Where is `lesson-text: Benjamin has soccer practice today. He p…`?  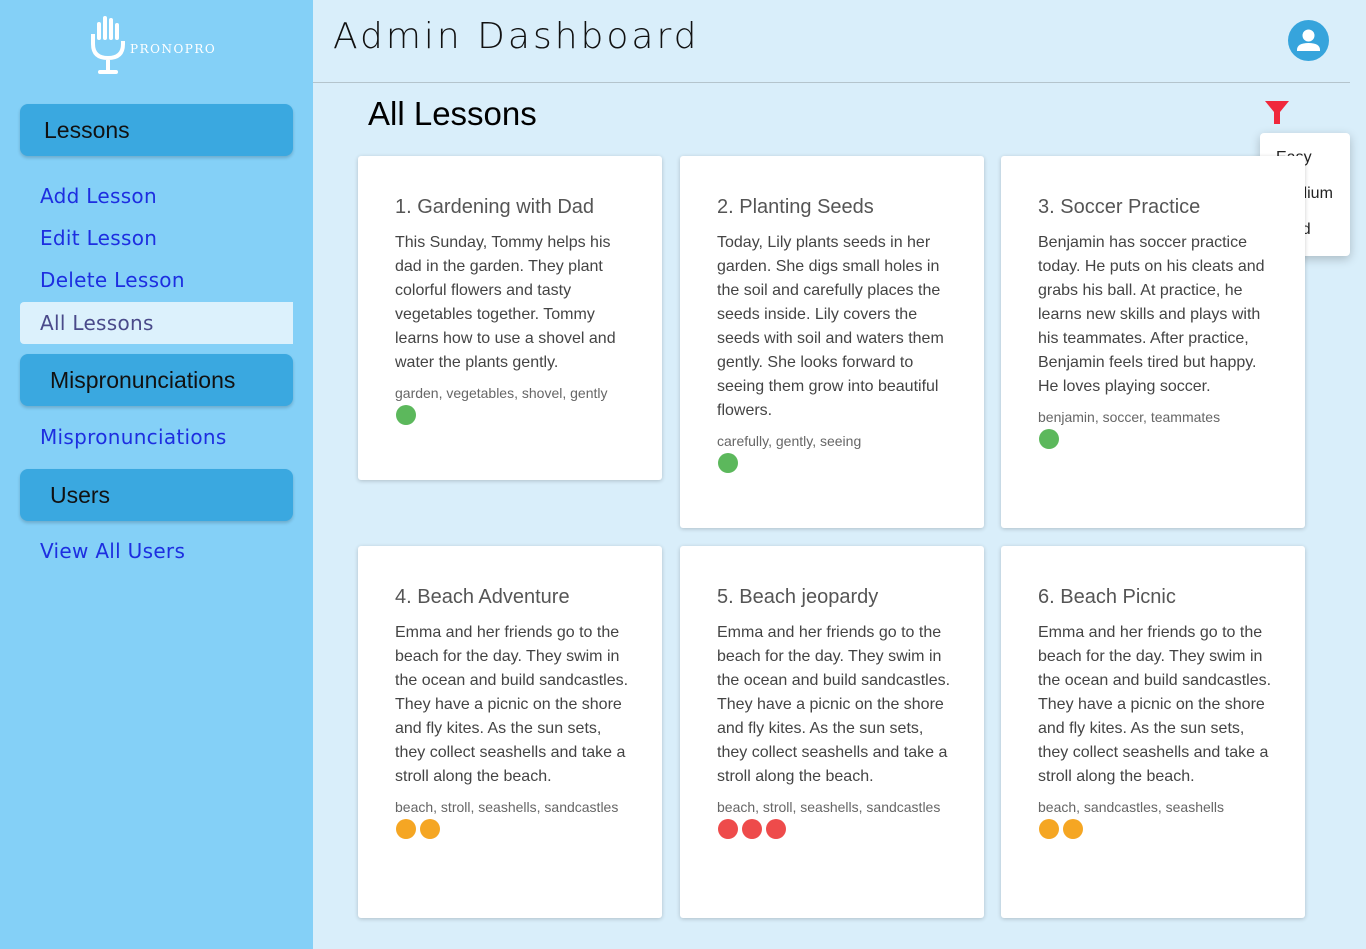
lesson-text: Benjamin has soccer practice today. He p… is located at coordinates (1151, 314).